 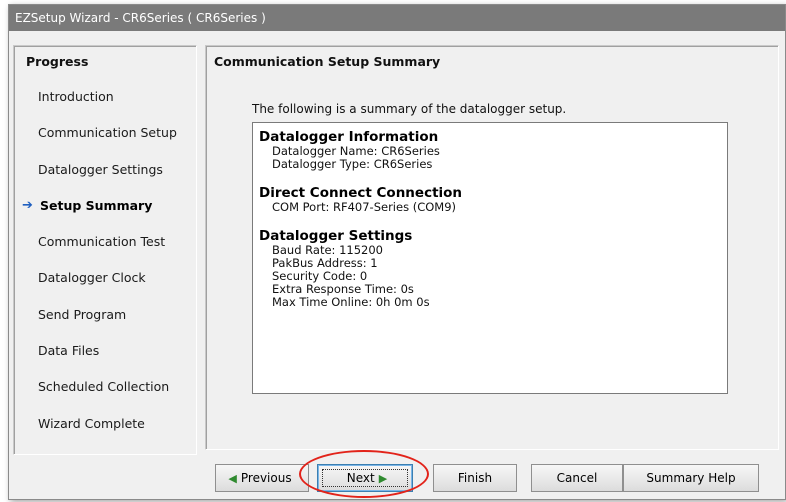 I want to click on progress-step: Data Files, so click(x=105, y=358).